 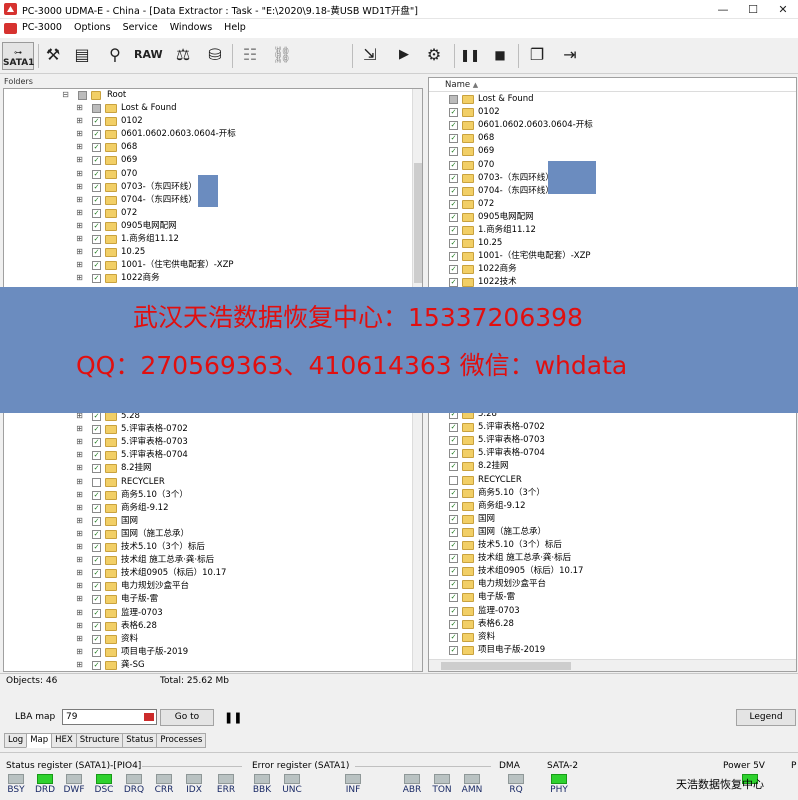 I want to click on menu-options: Options, so click(x=92, y=27).